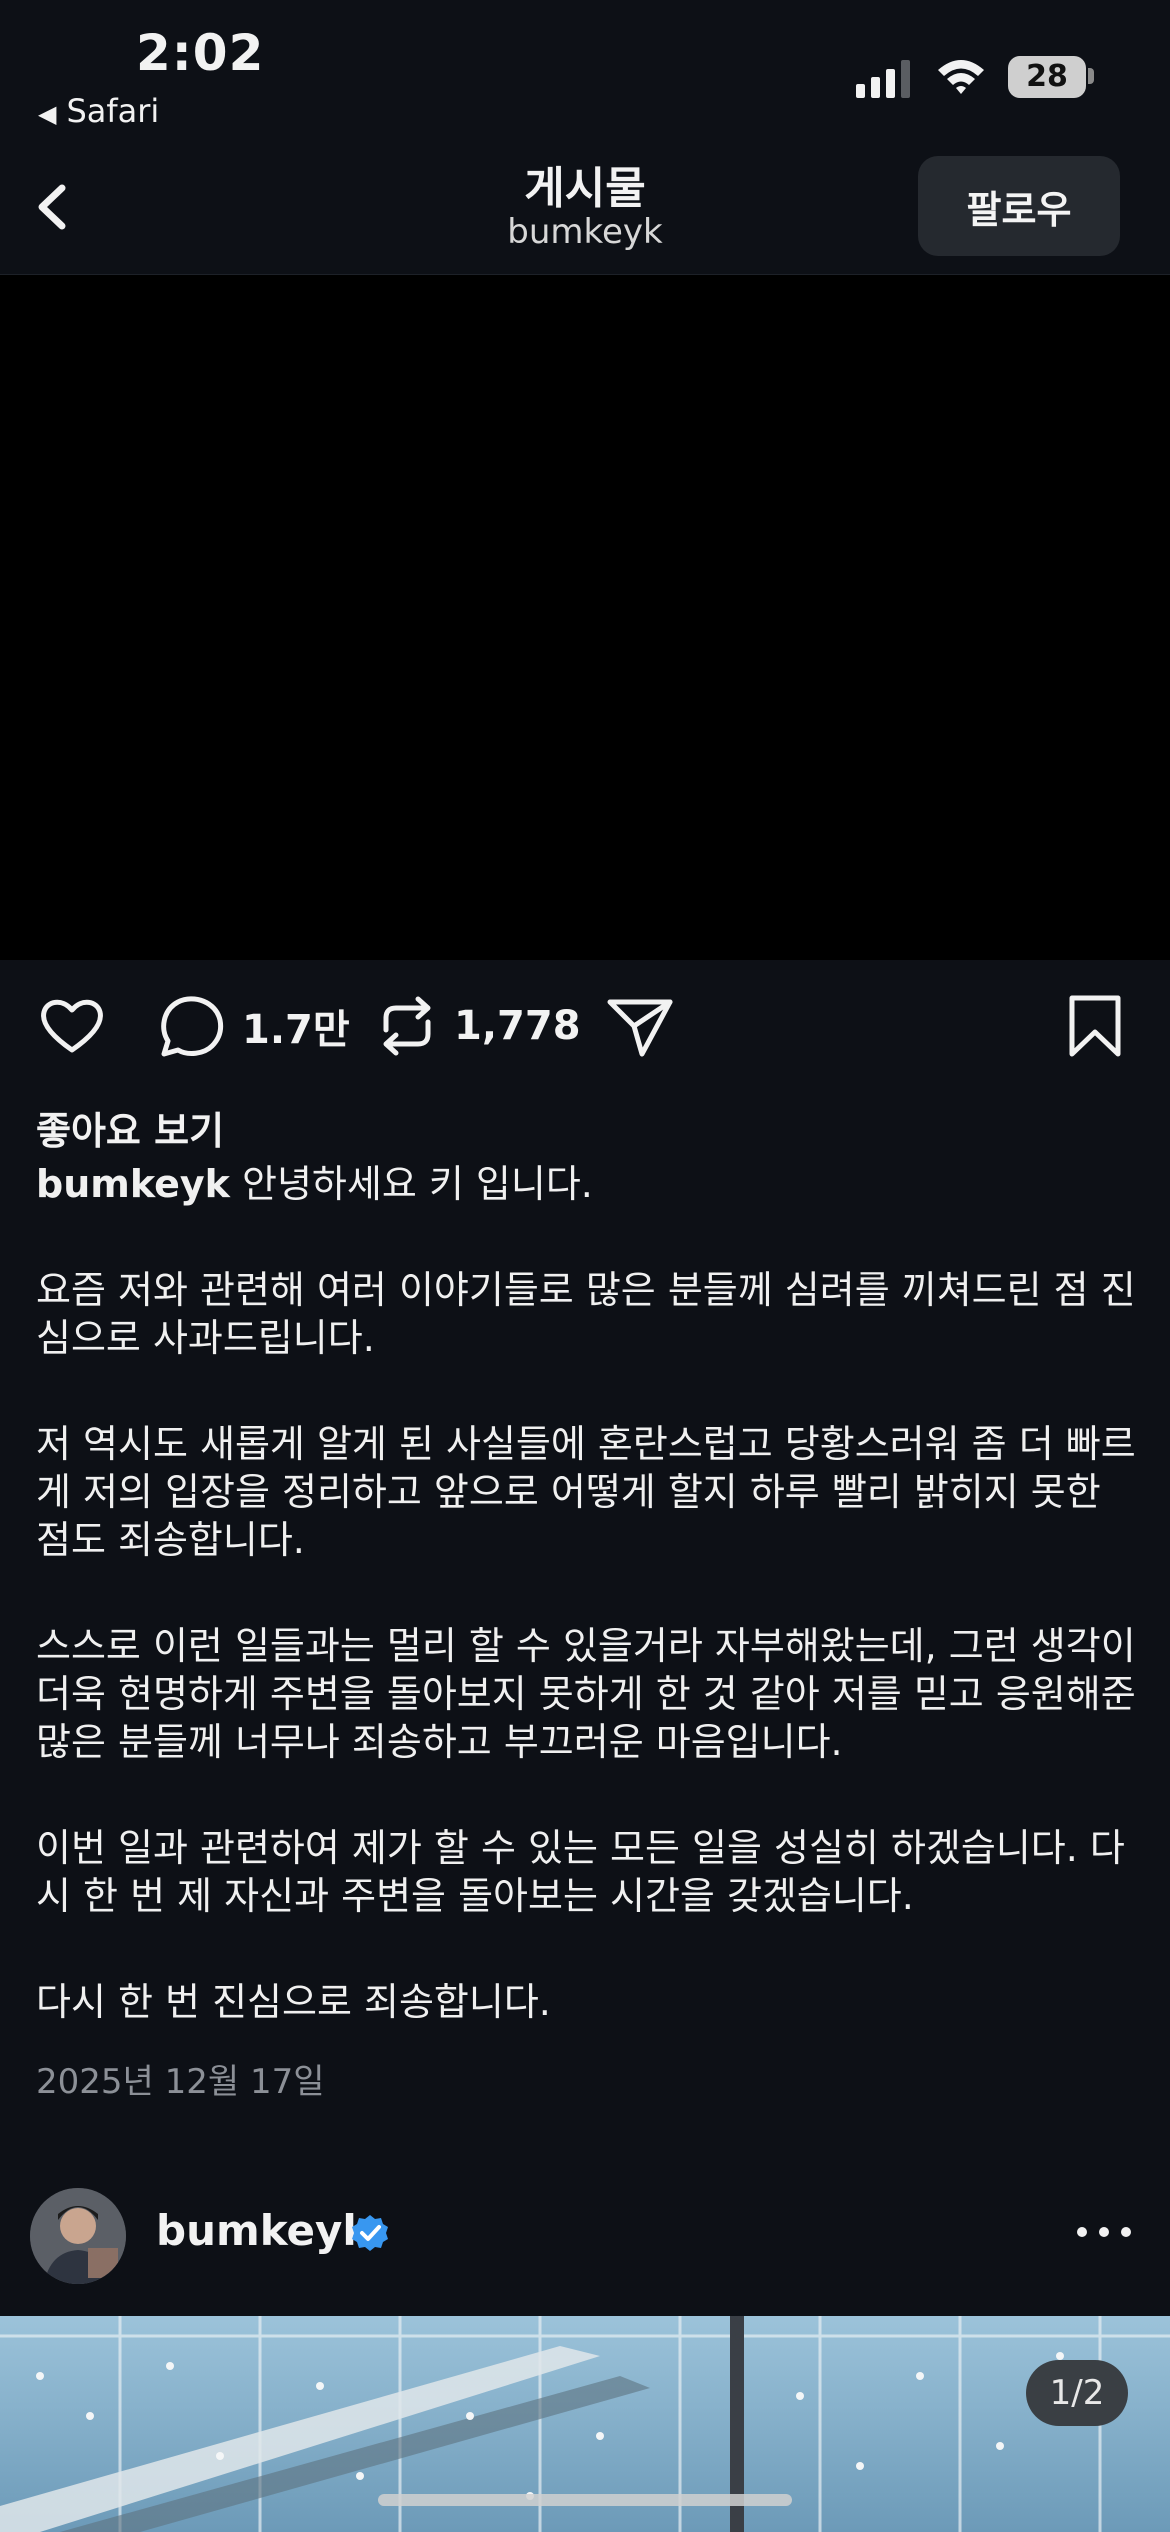  Describe the element at coordinates (180, 2082) in the screenshot. I see `post-date: 2025년 12월 17일` at that location.